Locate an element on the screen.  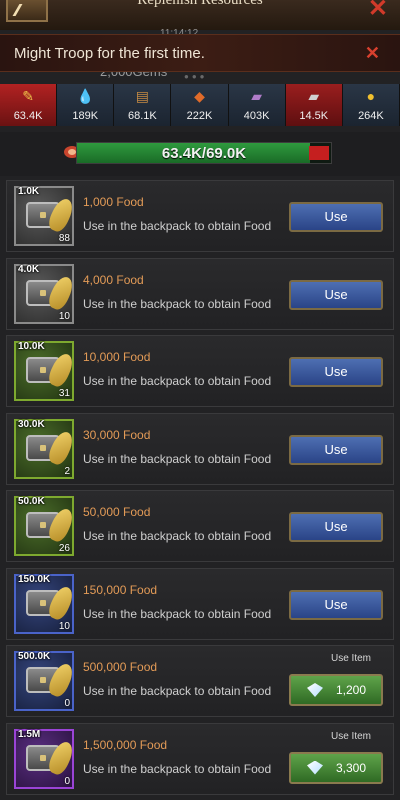
food-chest-icon: 1.5M 0 is located at coordinates (45, 758).